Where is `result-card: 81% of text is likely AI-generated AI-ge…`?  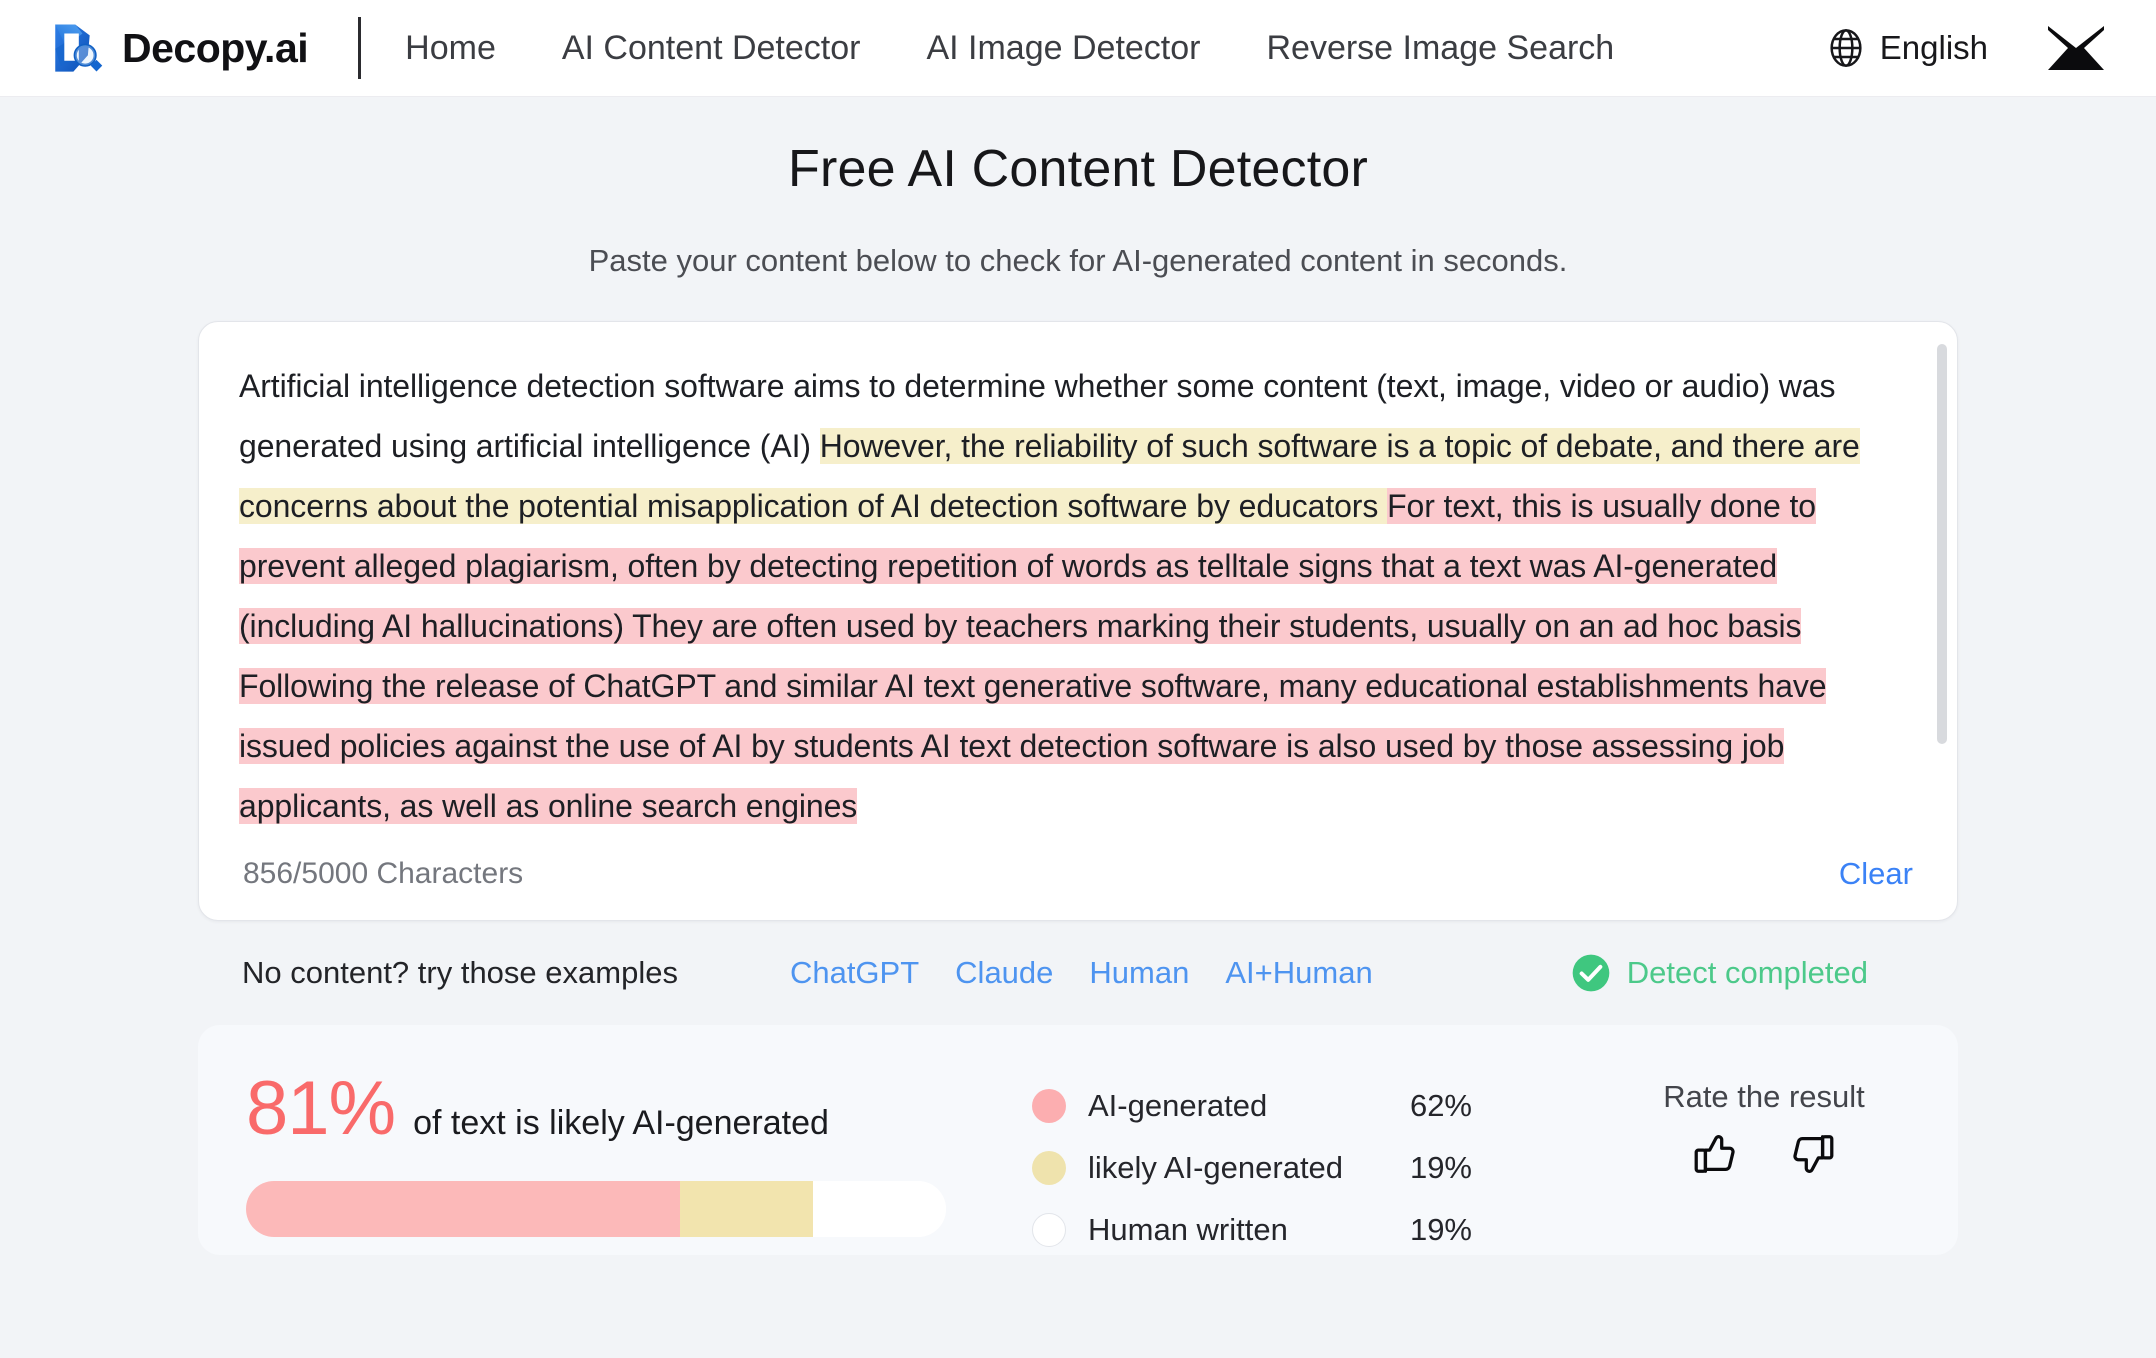
result-card: 81% of text is likely AI-generated AI-ge… is located at coordinates (1078, 1140).